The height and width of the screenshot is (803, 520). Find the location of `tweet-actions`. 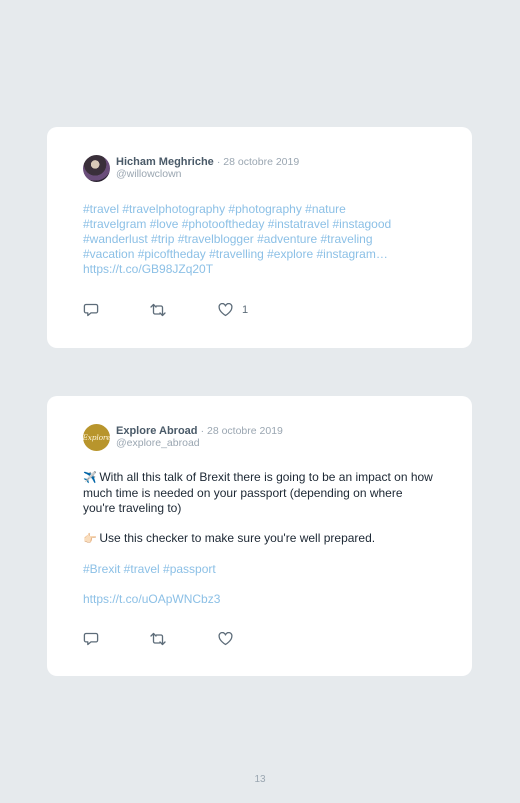

tweet-actions is located at coordinates (183, 640).